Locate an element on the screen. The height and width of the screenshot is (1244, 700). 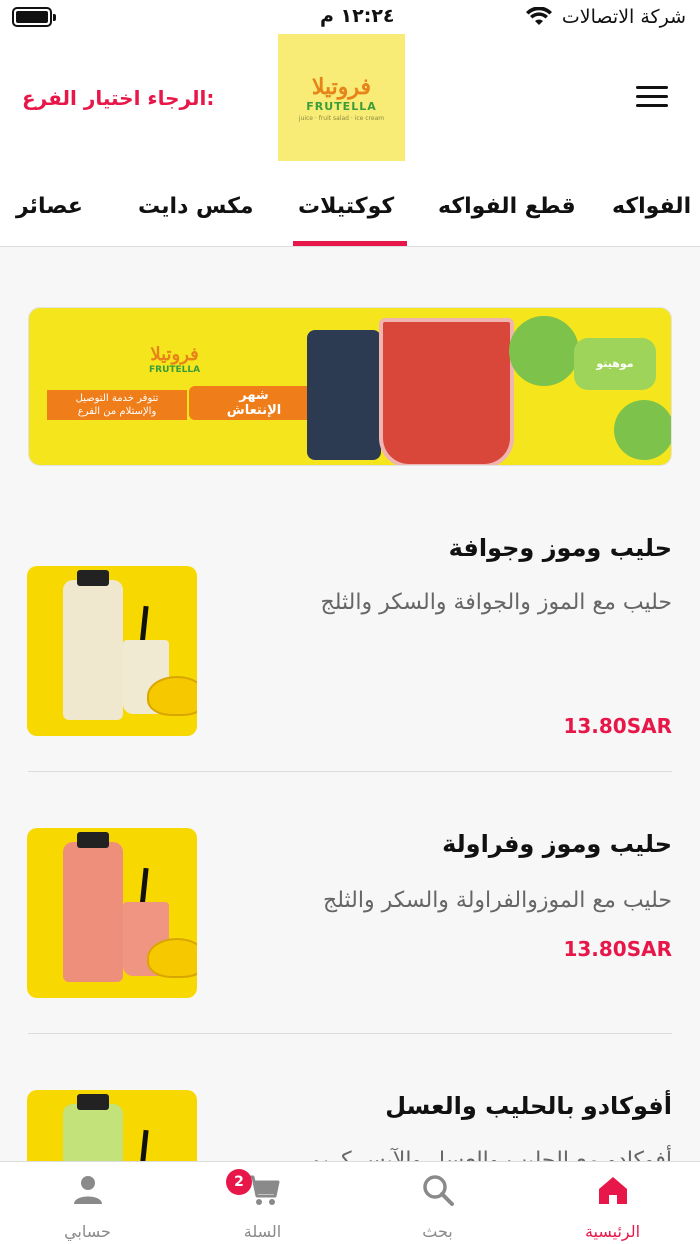
banner-campaign-badge: شهر الإنتعاش is located at coordinates (254, 403).